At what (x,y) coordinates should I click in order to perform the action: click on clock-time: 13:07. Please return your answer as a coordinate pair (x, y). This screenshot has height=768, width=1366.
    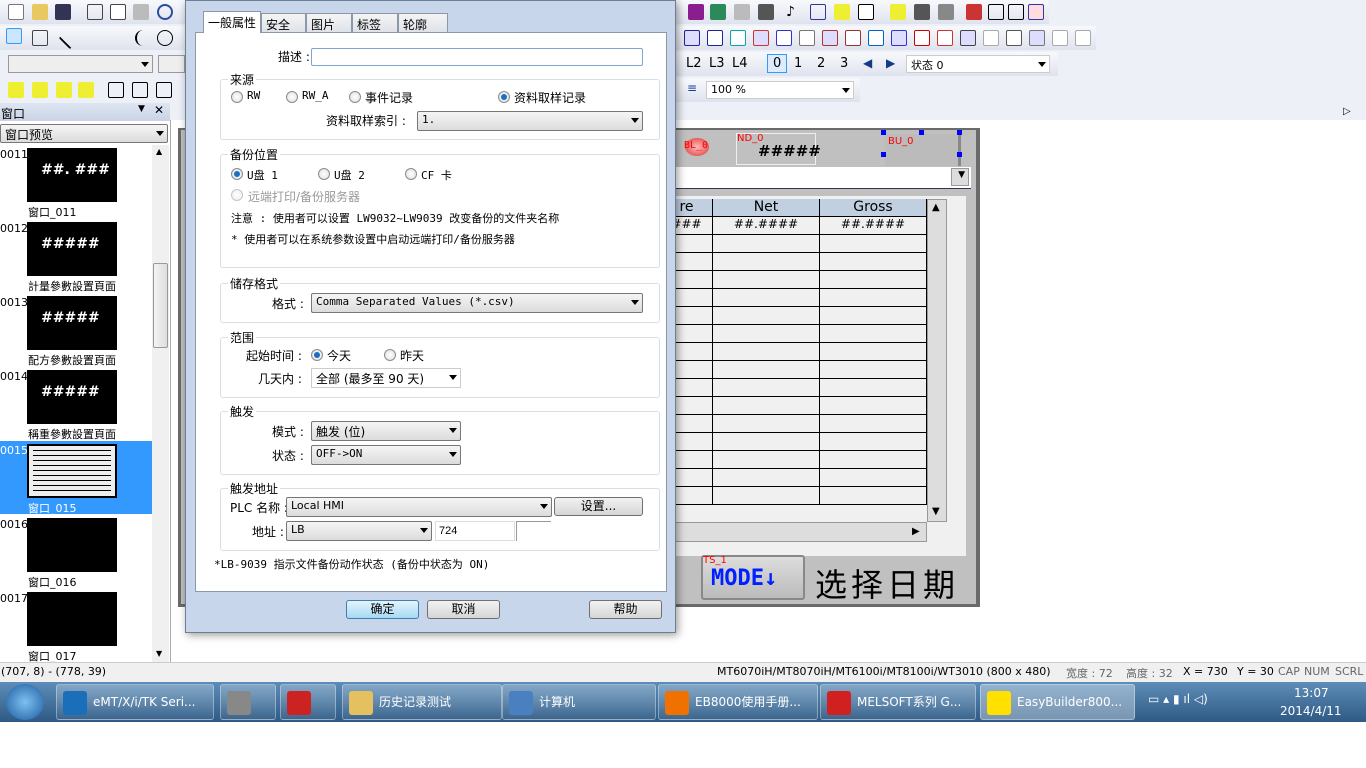
    Looking at the image, I should click on (1311, 693).